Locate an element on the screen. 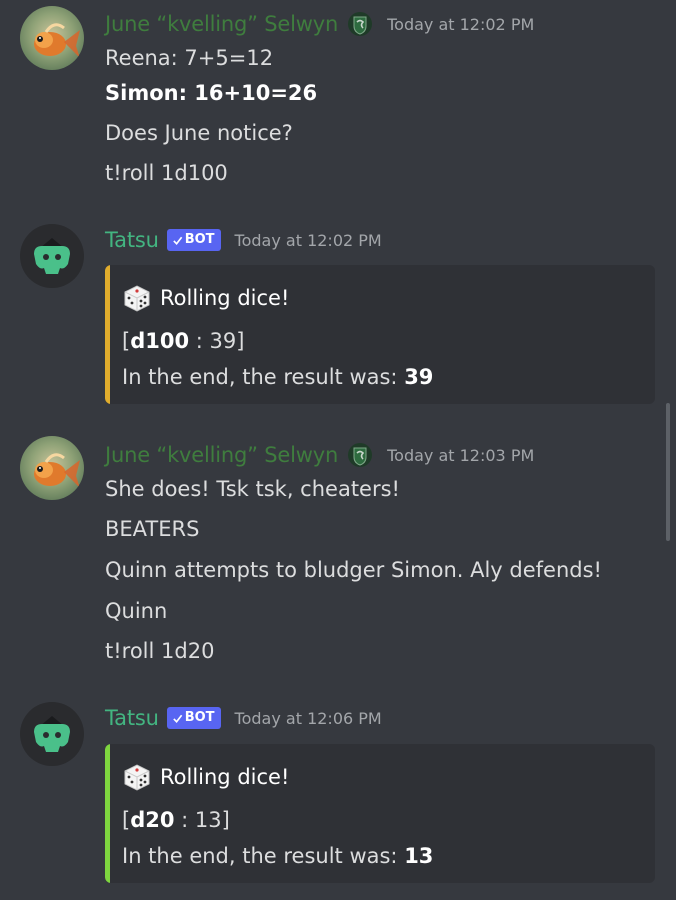 Image resolution: width=676 pixels, height=900 pixels. embed-die-line: [d20 : 13] is located at coordinates (176, 820).